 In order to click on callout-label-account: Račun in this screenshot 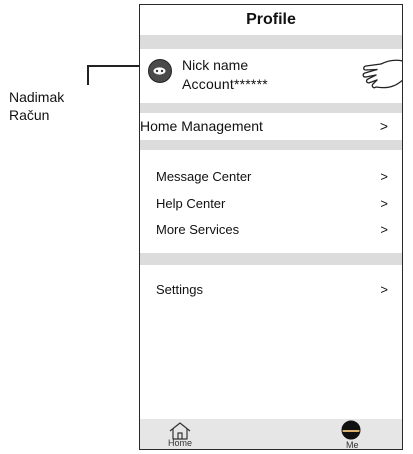, I will do `click(29, 115)`.